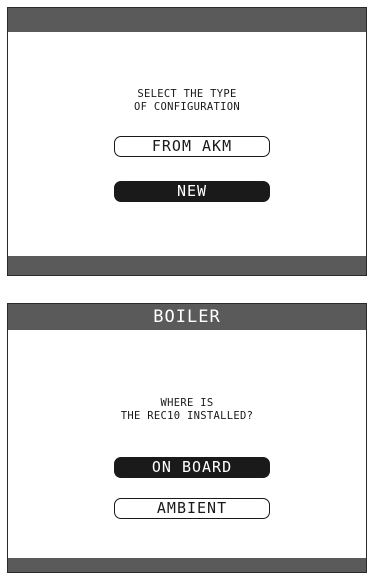 This screenshot has width=374, height=578. Describe the element at coordinates (187, 416) in the screenshot. I see `prompt-line-2: THE REC10 INSTALLED?` at that location.